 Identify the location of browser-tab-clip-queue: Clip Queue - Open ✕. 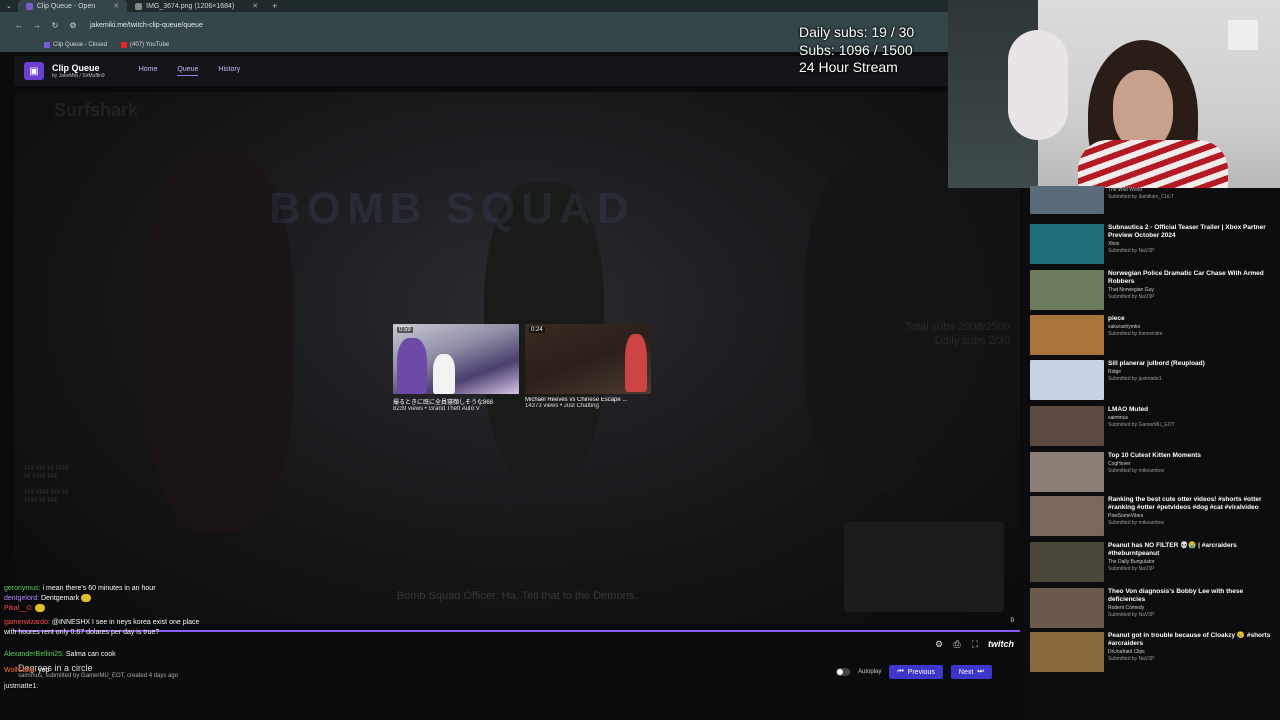
(72, 6).